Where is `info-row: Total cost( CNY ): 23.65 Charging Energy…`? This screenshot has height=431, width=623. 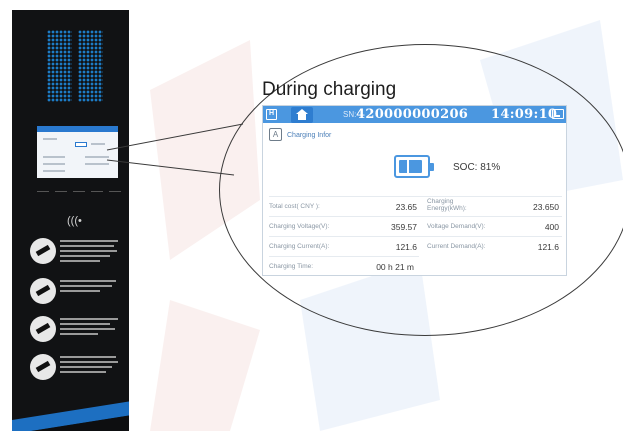
info-row: Total cost( CNY ): 23.65 Charging Energy… is located at coordinates (415, 206).